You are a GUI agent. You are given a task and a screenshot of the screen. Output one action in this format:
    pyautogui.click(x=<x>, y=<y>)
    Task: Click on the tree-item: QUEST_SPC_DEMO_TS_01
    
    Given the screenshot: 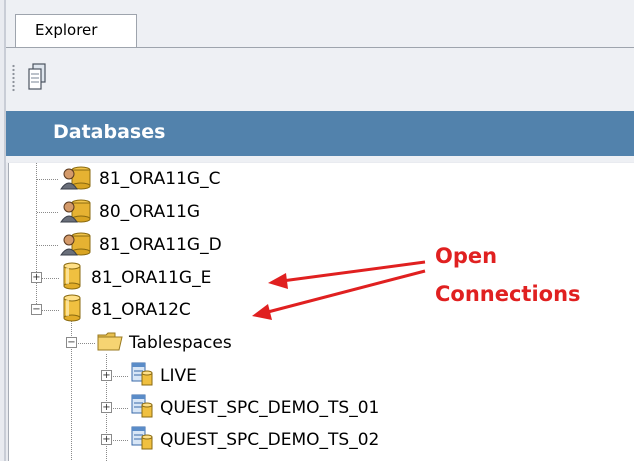 What is the action you would take?
    pyautogui.click(x=254, y=408)
    